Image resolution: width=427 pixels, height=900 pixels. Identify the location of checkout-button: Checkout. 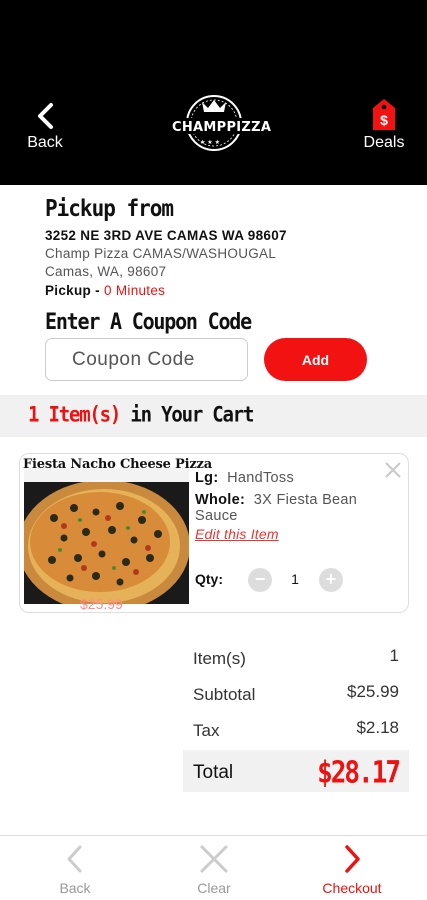
(352, 870).